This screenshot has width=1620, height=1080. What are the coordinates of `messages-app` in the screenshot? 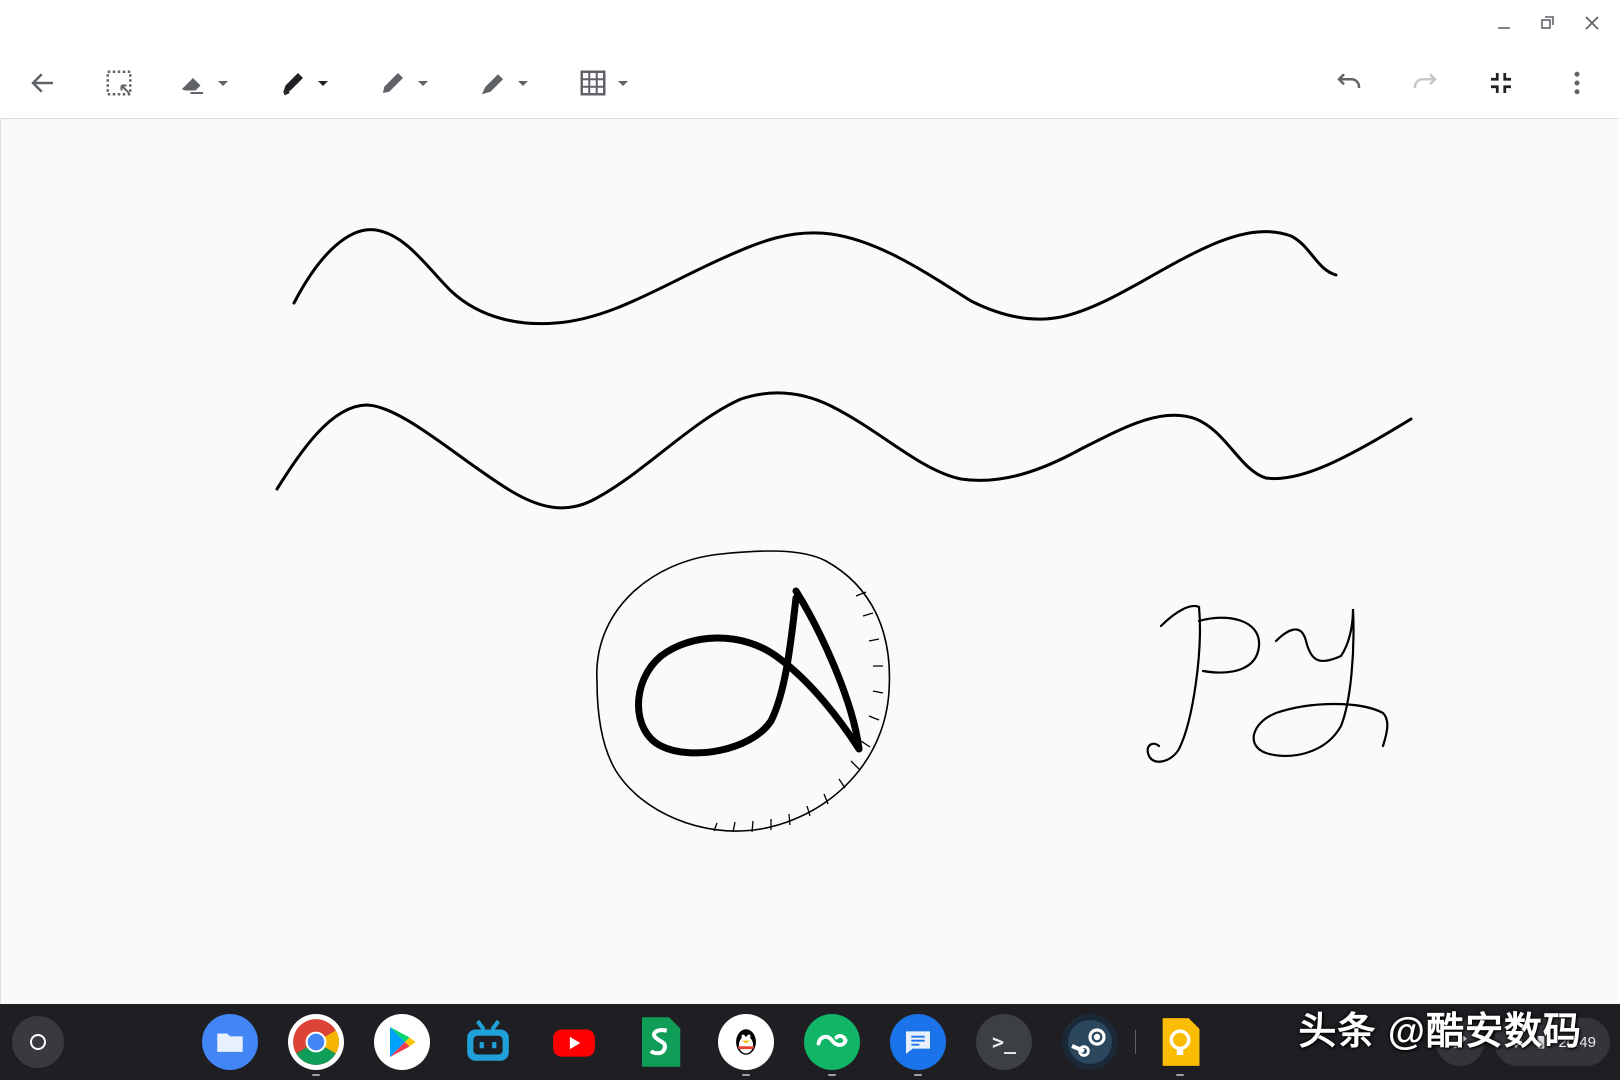 It's located at (918, 1045).